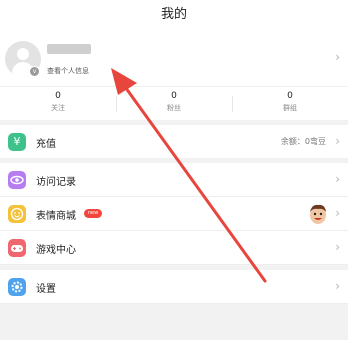 This screenshot has height=340, width=348. I want to click on recharge-icon: ¥, so click(17, 142).